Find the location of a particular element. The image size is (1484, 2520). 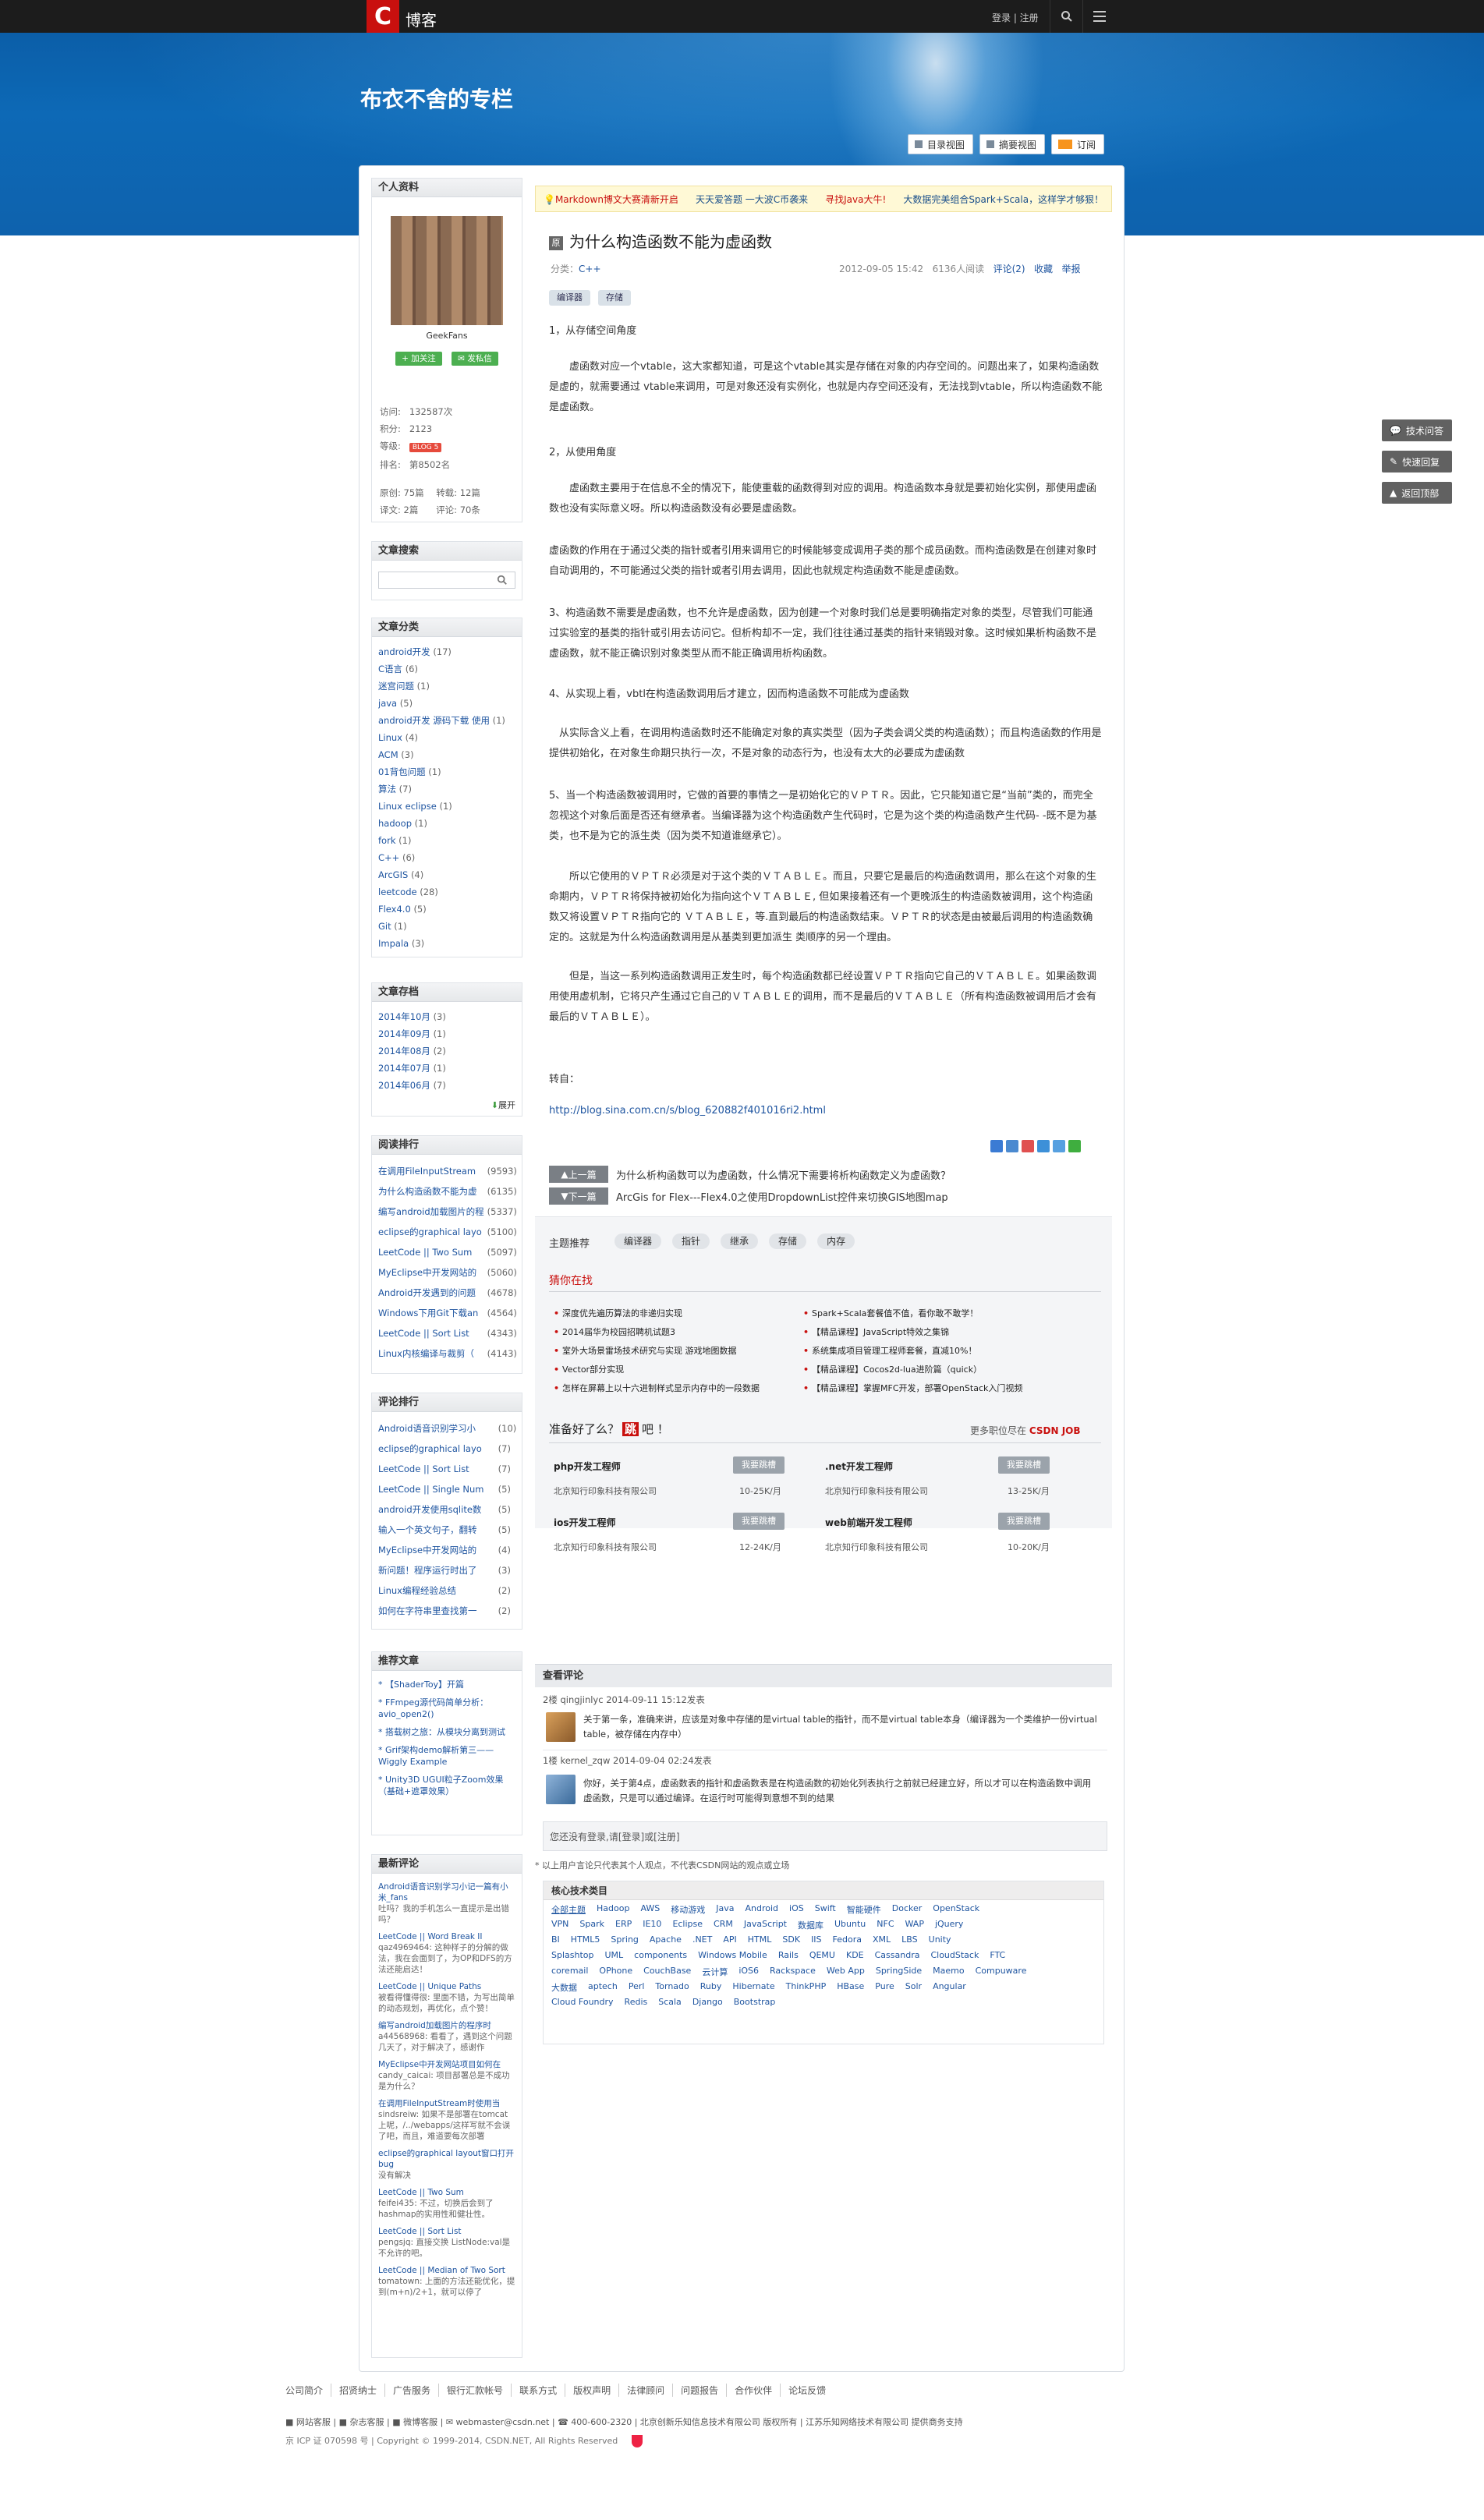

magazine-link: ■ 杂志客服 is located at coordinates (361, 2422).